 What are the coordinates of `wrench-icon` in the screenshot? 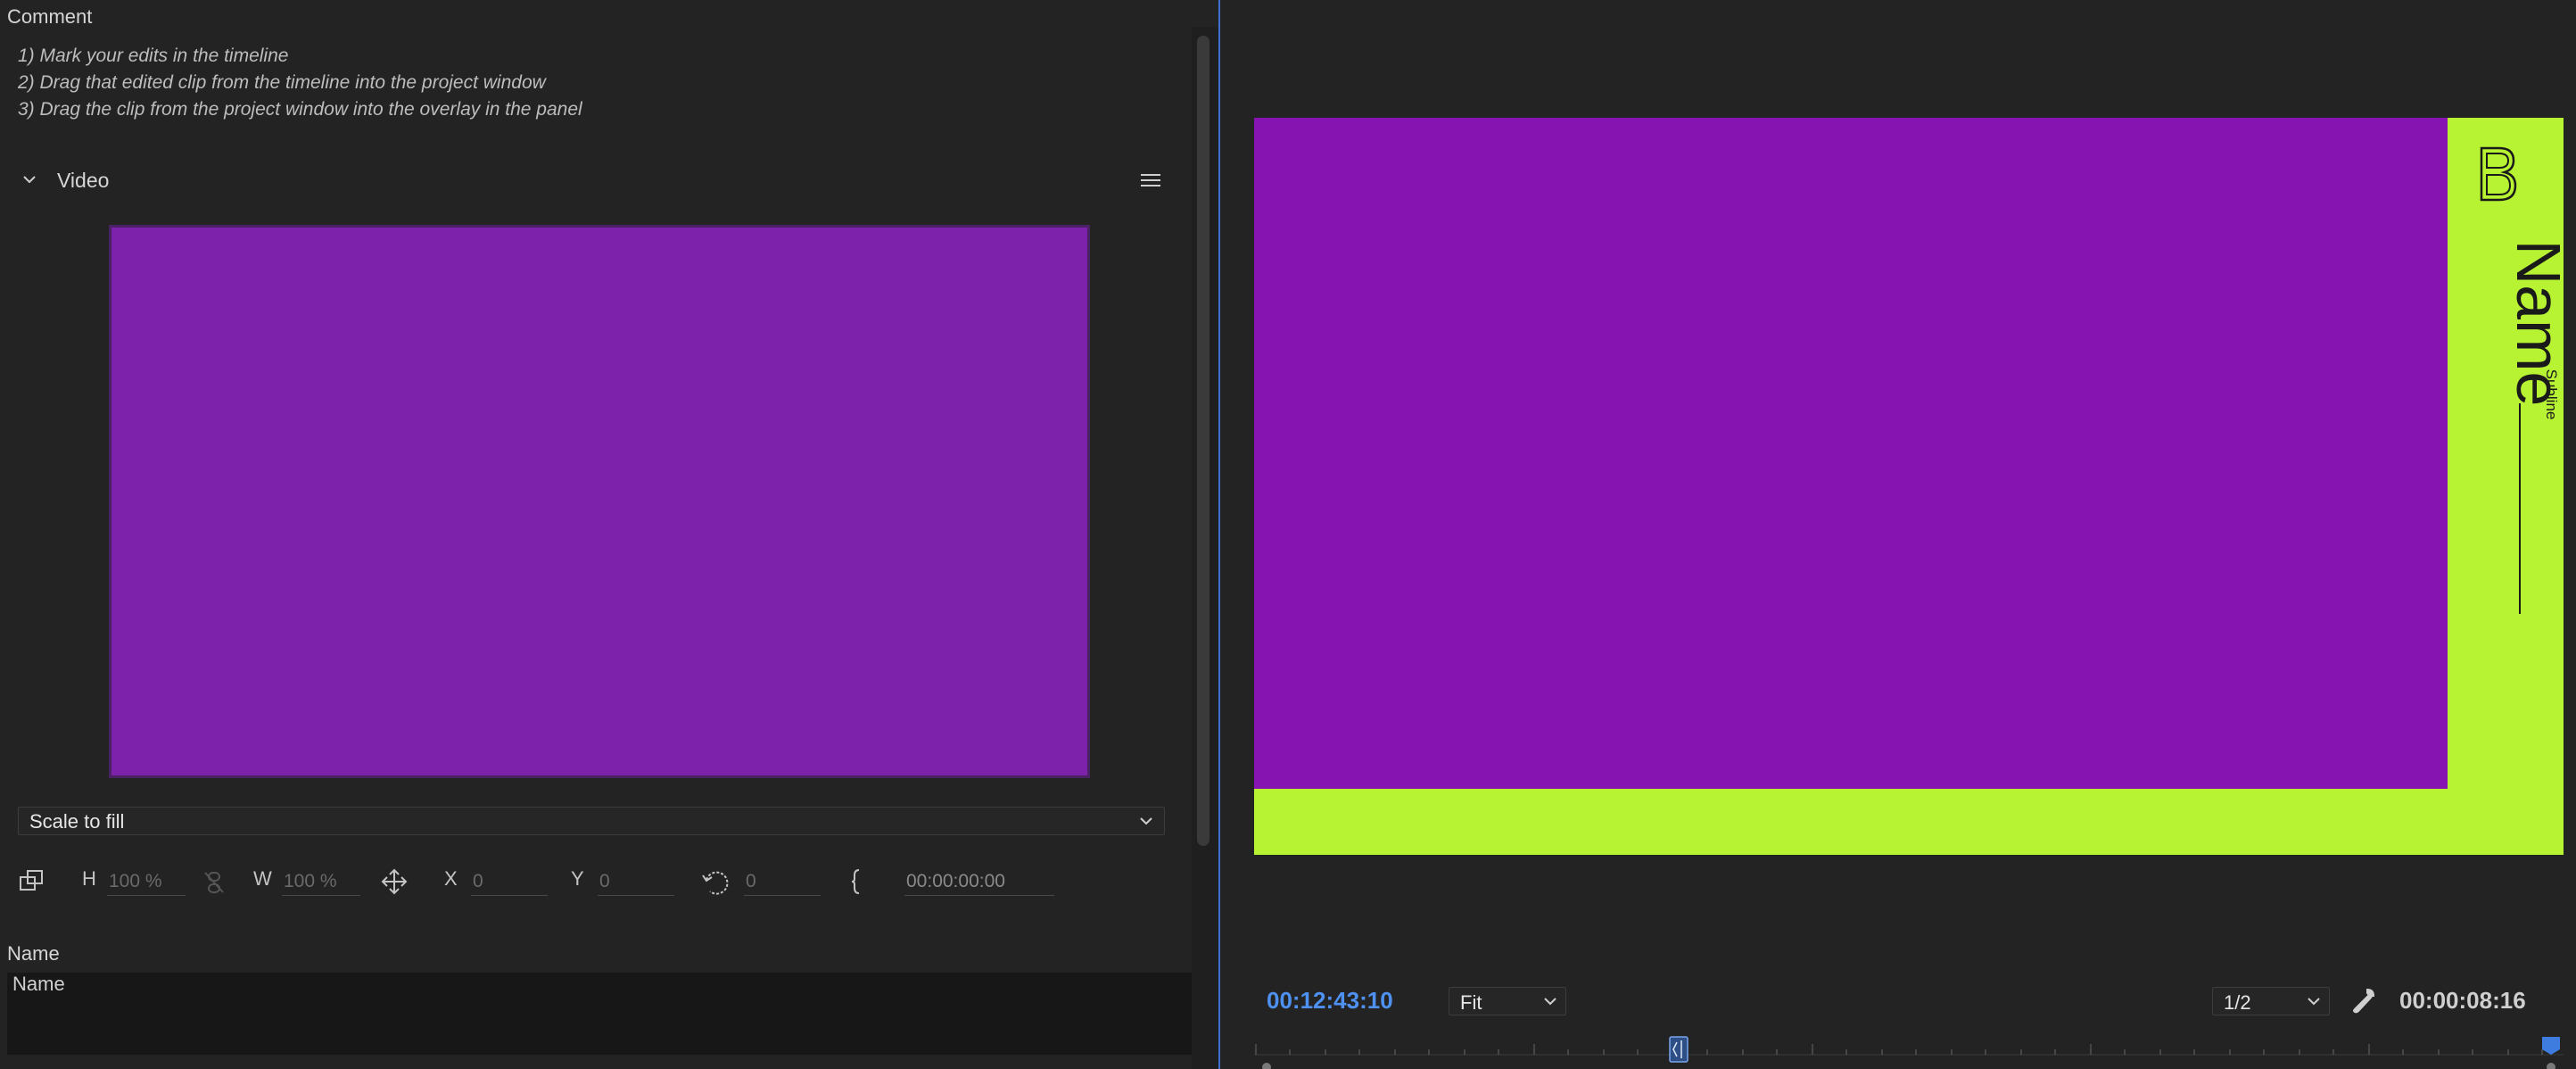 It's located at (2362, 1000).